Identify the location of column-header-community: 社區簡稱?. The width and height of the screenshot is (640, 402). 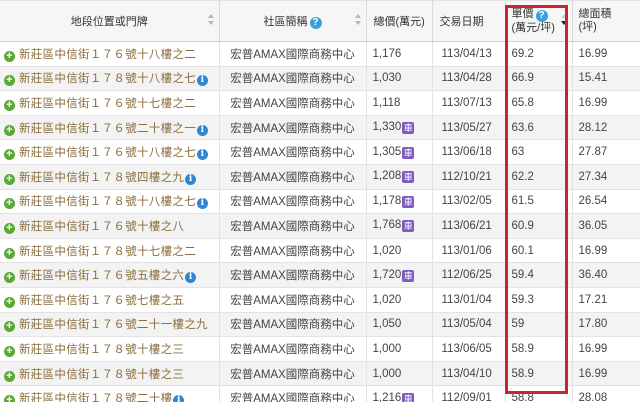
(293, 21).